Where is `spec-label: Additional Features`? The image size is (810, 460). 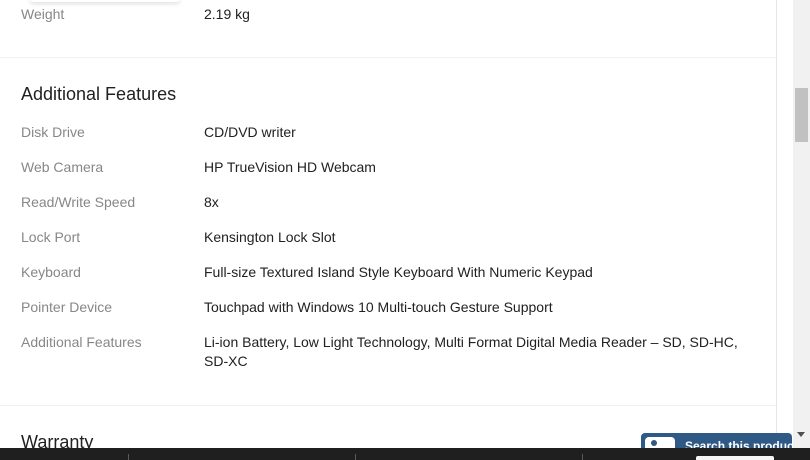
spec-label: Additional Features is located at coordinates (81, 342).